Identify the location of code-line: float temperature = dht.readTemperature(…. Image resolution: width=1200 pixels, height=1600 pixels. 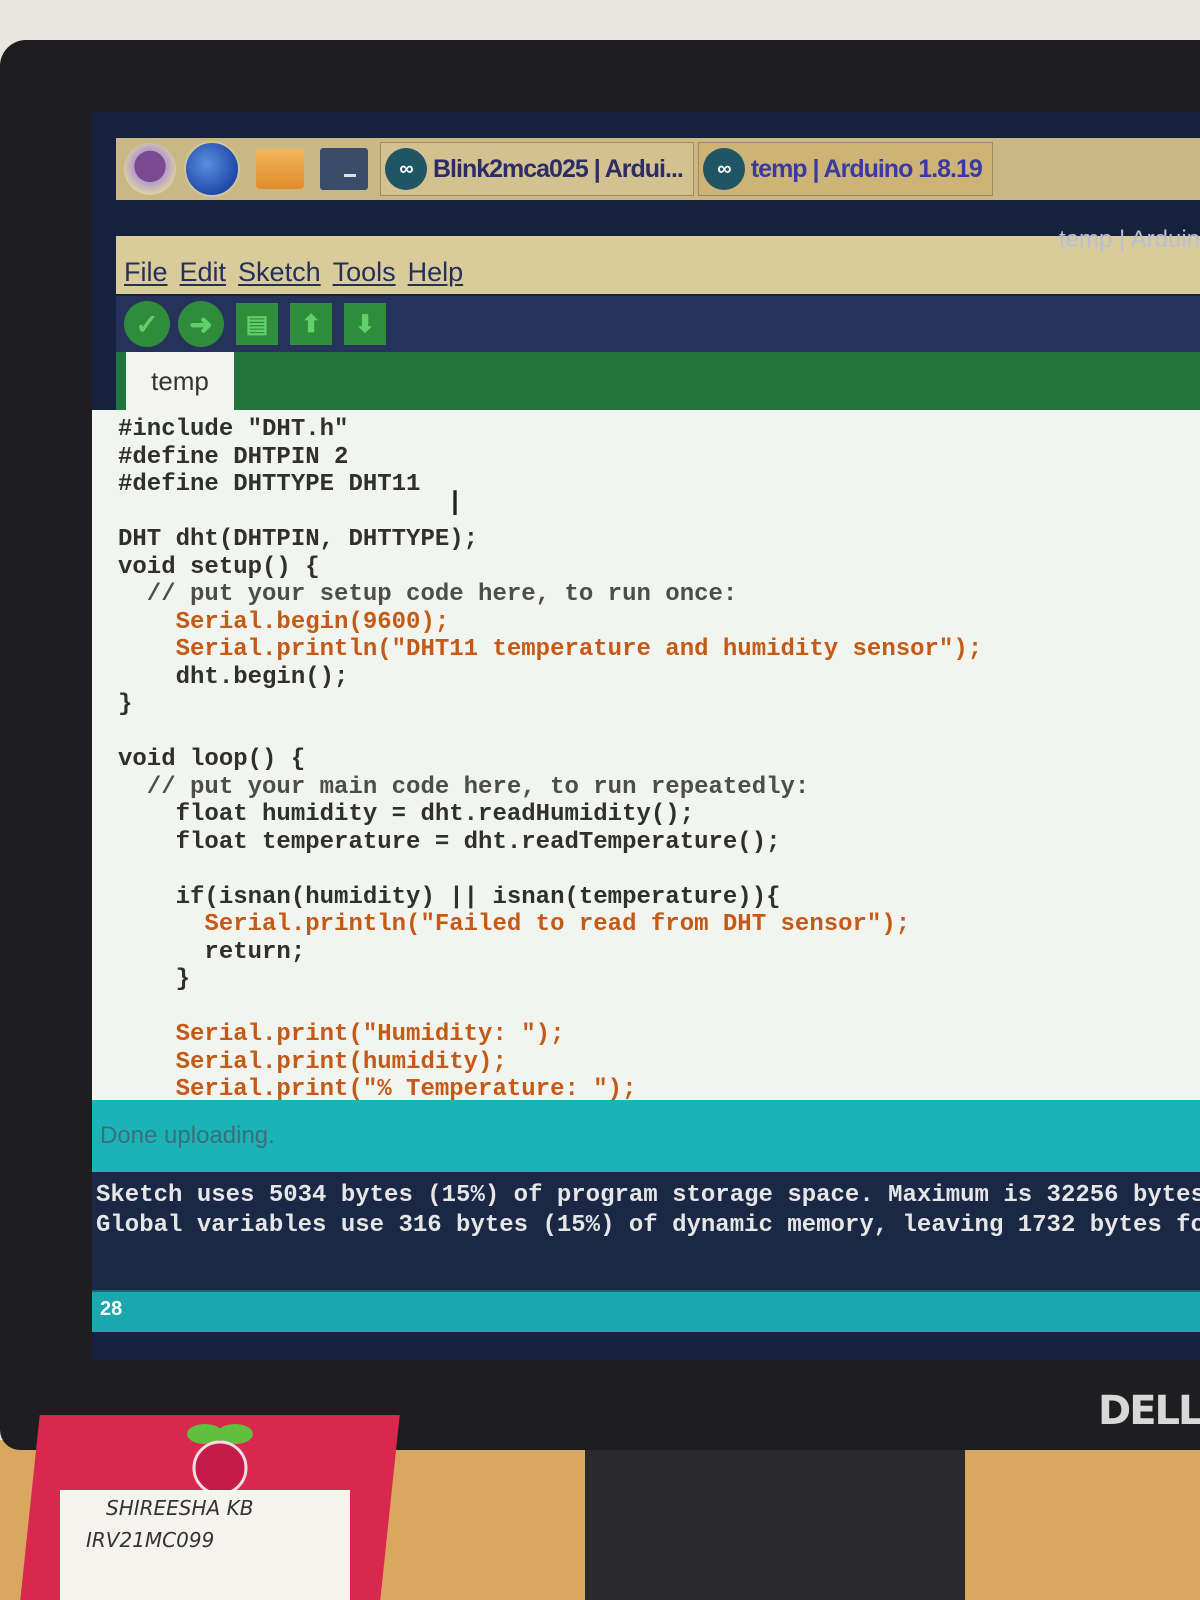
(449, 842).